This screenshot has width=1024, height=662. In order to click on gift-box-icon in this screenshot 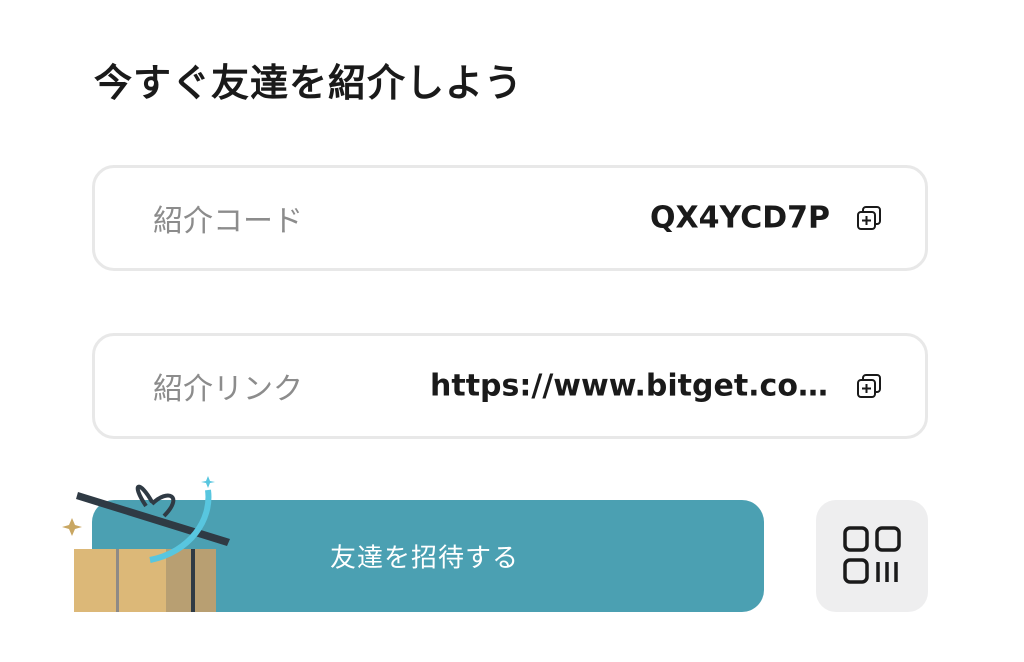, I will do `click(146, 544)`.